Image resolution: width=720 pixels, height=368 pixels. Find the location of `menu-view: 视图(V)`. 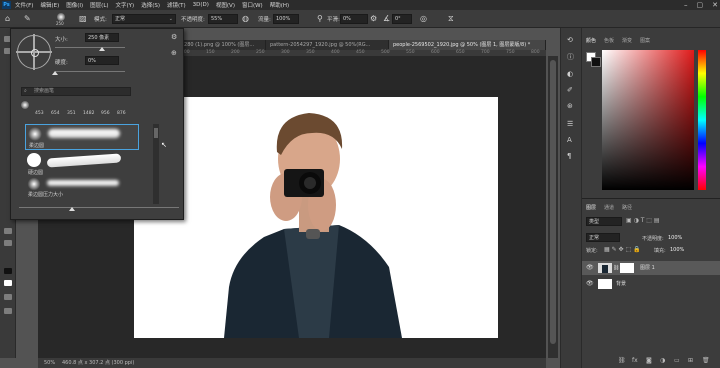

menu-view: 视图(V) is located at coordinates (225, 5).